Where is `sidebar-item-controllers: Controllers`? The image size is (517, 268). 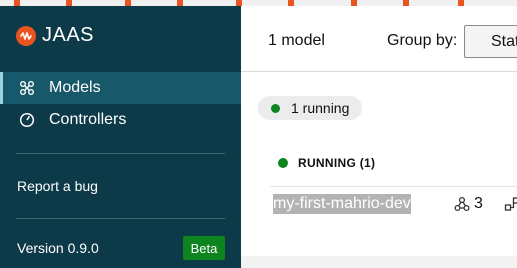 sidebar-item-controllers: Controllers is located at coordinates (120, 120).